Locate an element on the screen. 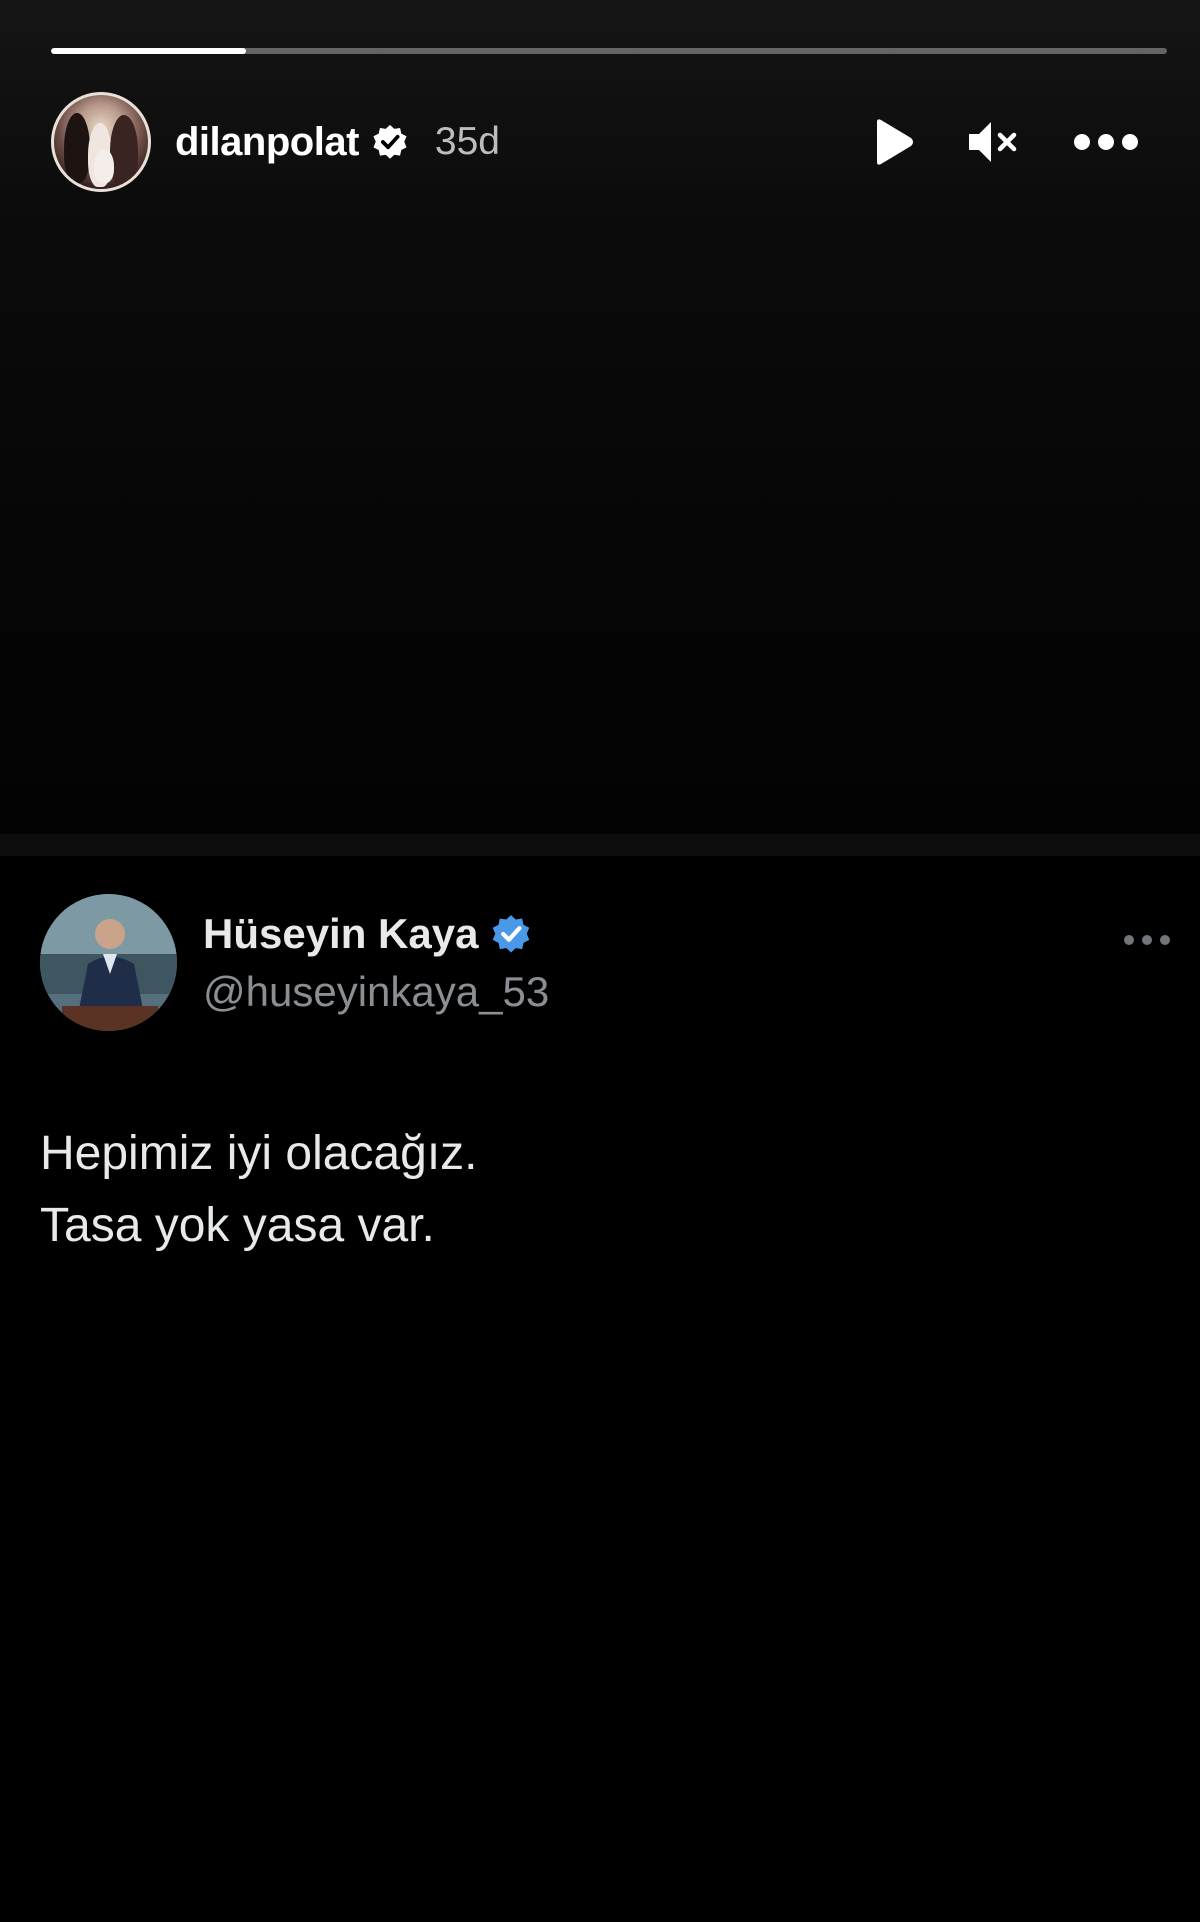 The height and width of the screenshot is (1922, 1200). story-username: dilanpolat is located at coordinates (267, 142).